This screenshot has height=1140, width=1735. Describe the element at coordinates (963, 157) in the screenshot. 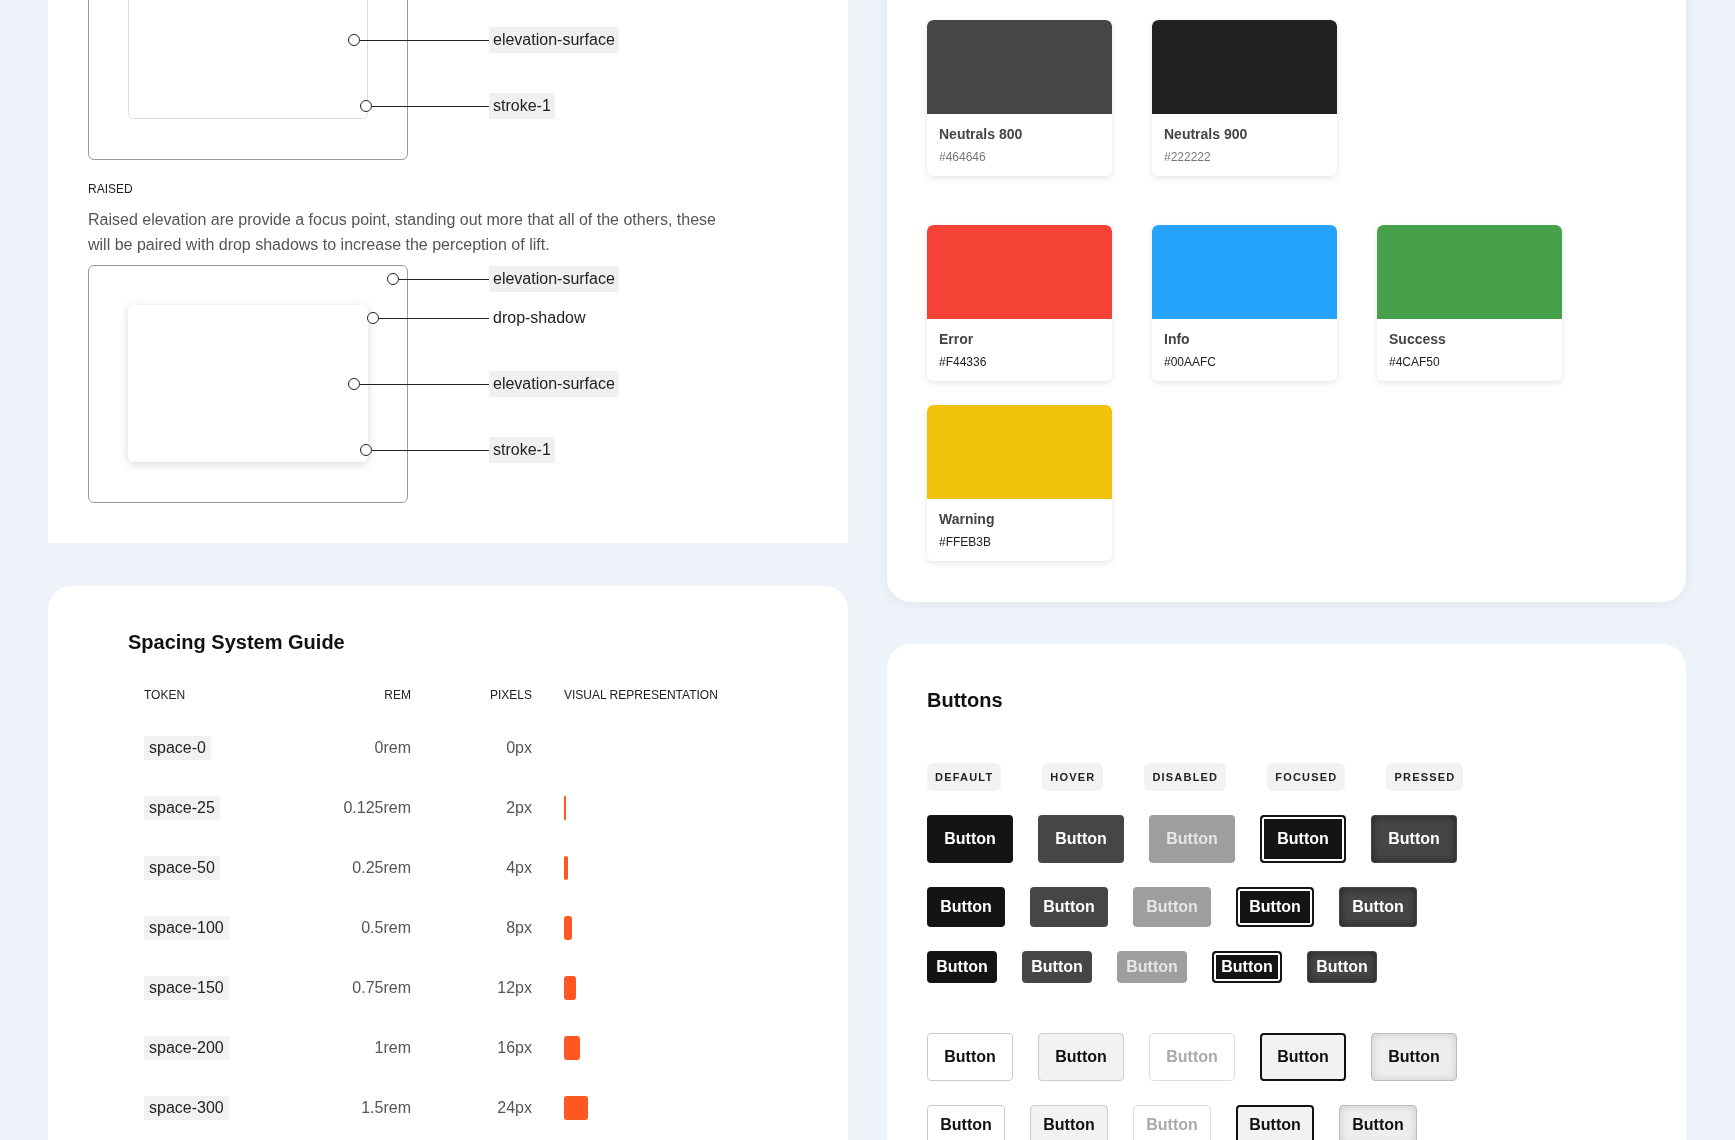

I see `swatch-hex: #464646` at that location.